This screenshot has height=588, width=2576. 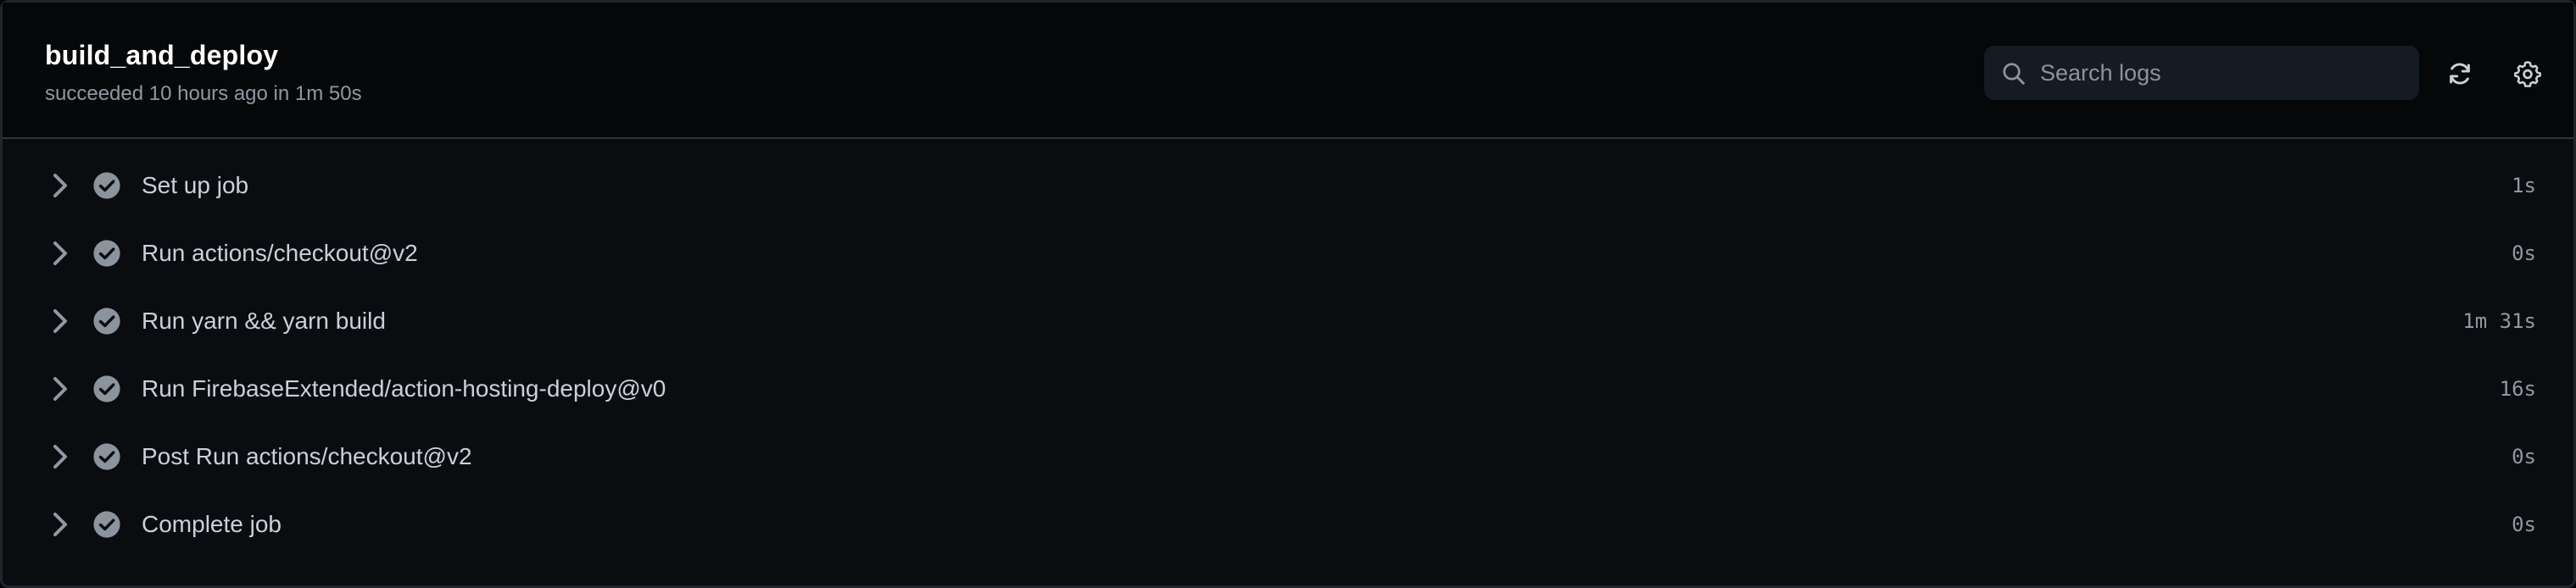 What do you see at coordinates (2524, 185) in the screenshot?
I see `step-duration: 1s` at bounding box center [2524, 185].